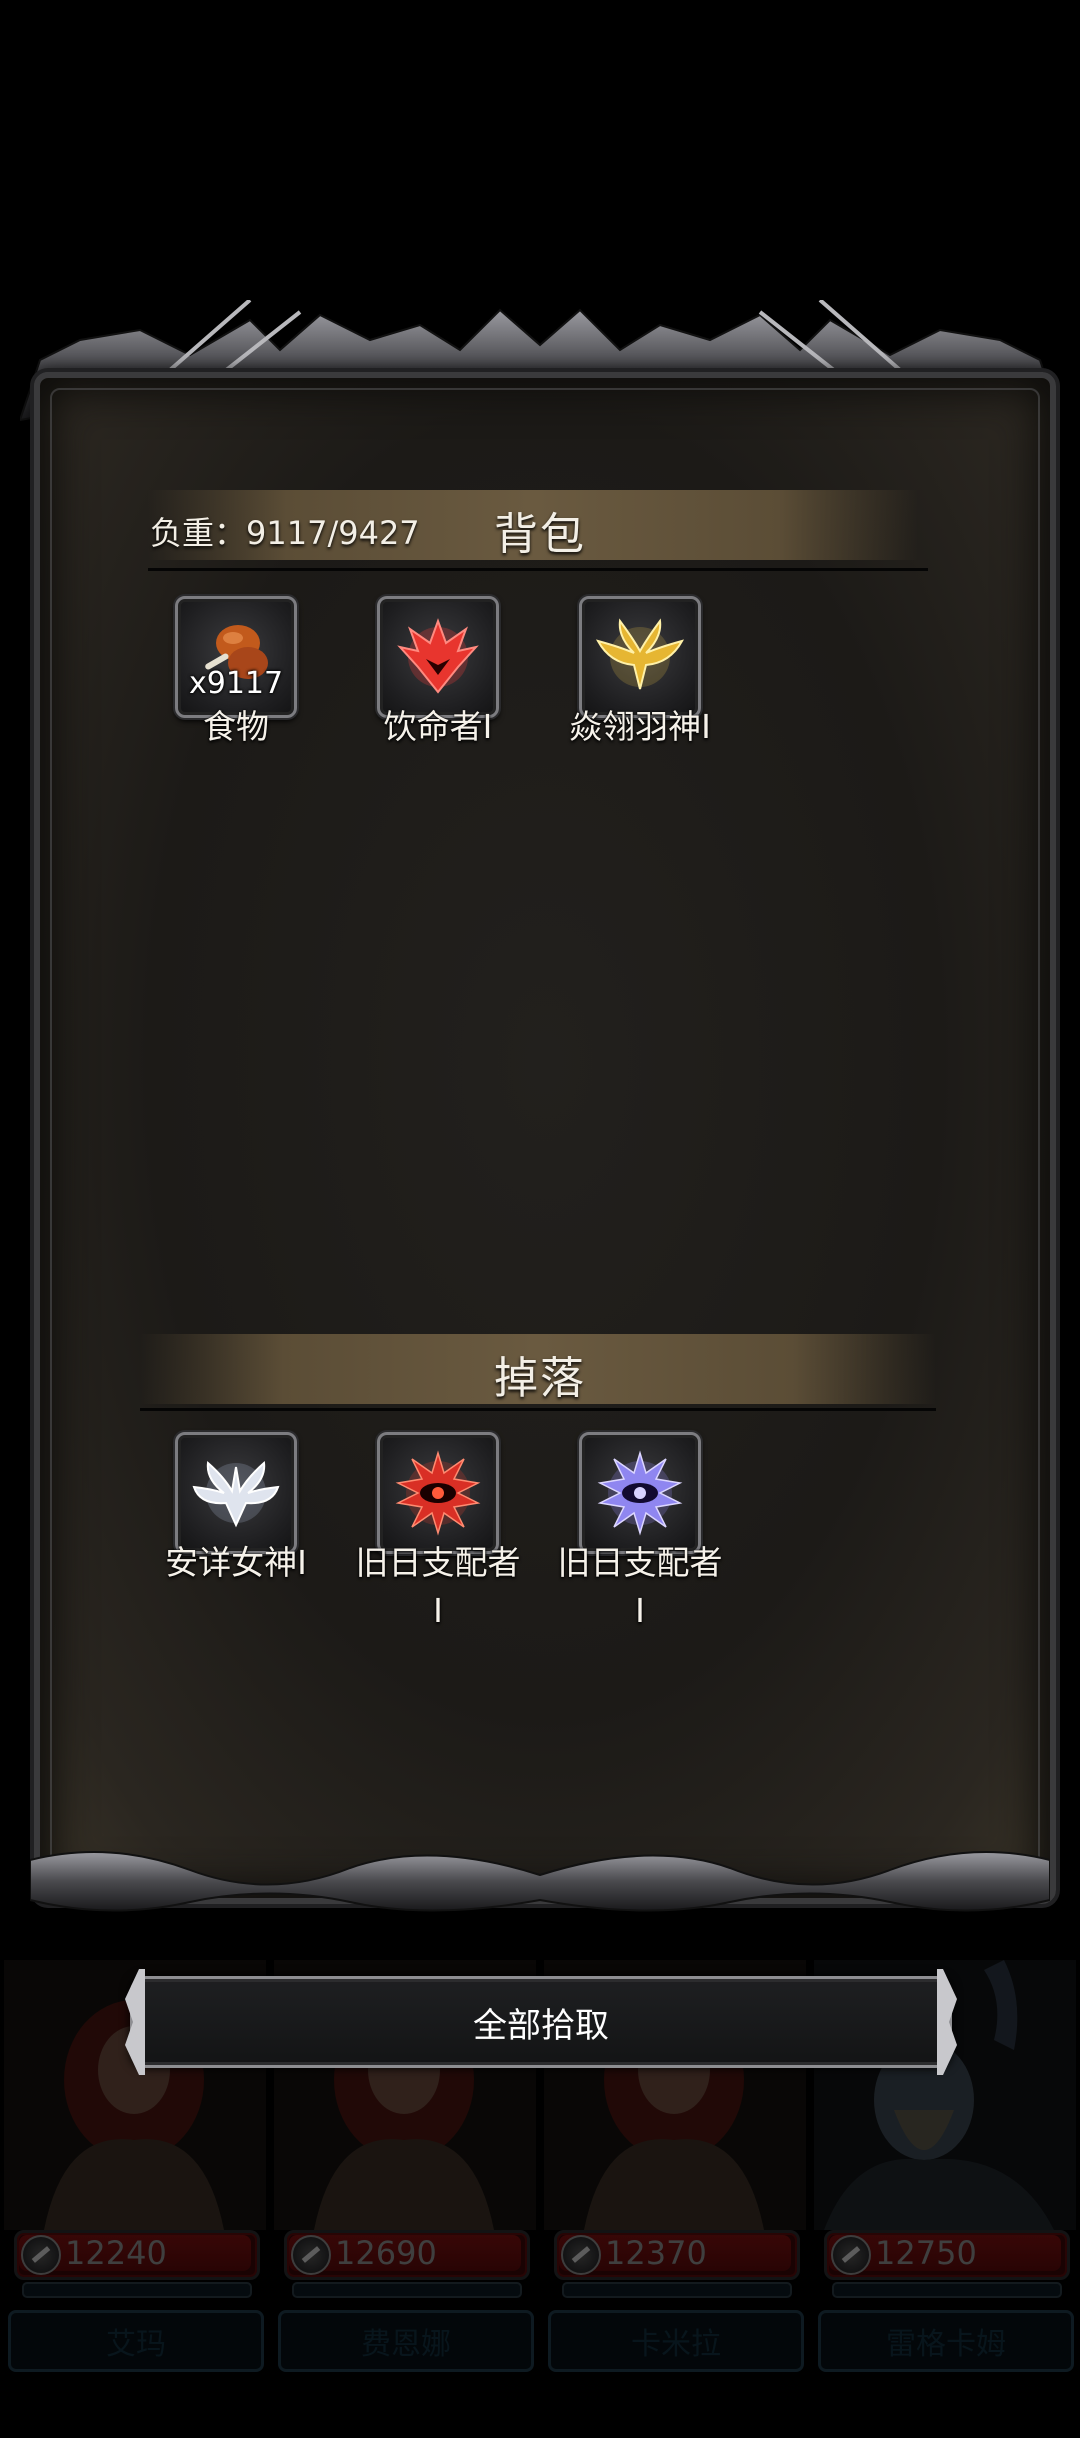 The image size is (1080, 2438). I want to click on hero-hp-value: 12240, so click(116, 2253).